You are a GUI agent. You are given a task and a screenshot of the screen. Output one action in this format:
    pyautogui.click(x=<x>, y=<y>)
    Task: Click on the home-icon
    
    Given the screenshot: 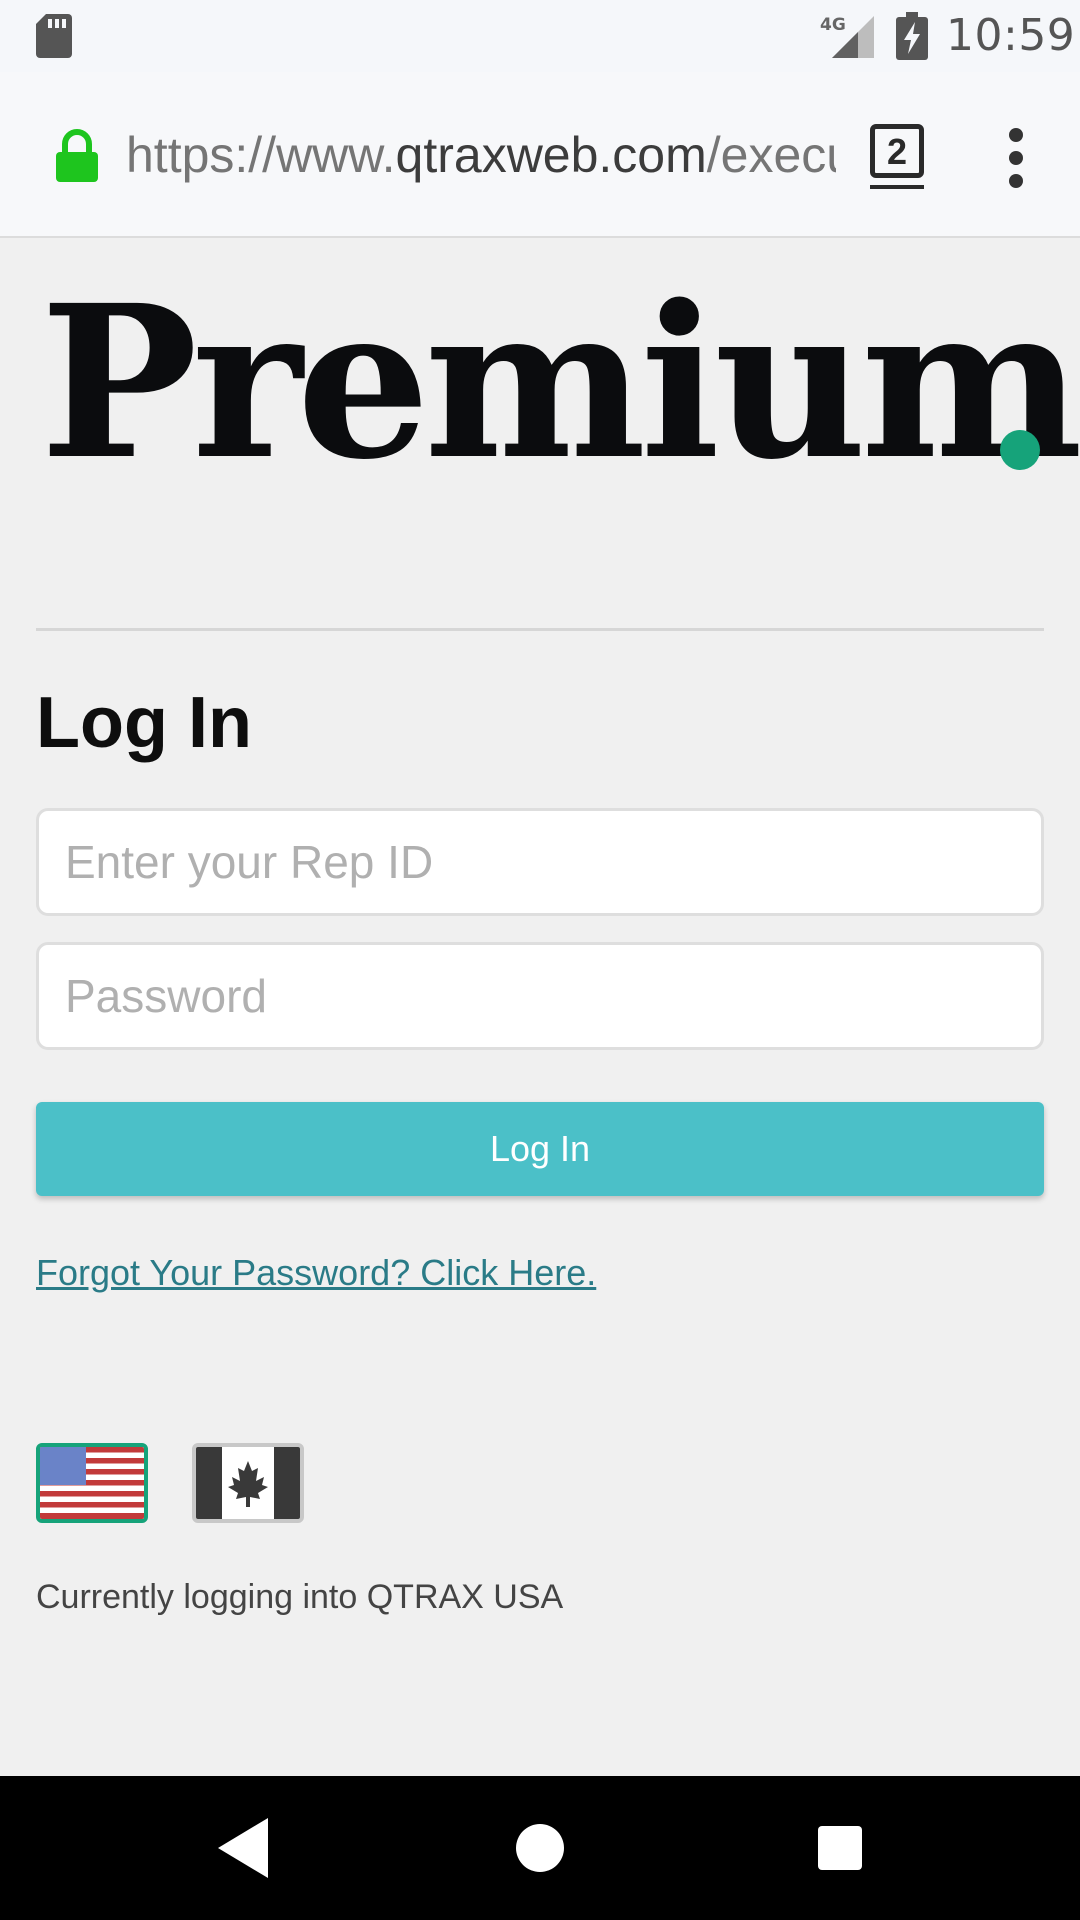 What is the action you would take?
    pyautogui.click(x=540, y=1848)
    